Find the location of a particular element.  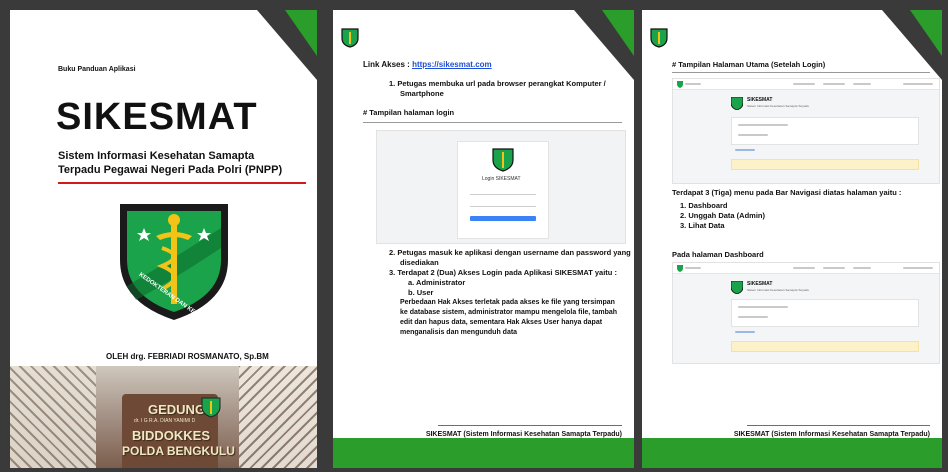

menu-item-view: 3. Lihat Data is located at coordinates (702, 225).